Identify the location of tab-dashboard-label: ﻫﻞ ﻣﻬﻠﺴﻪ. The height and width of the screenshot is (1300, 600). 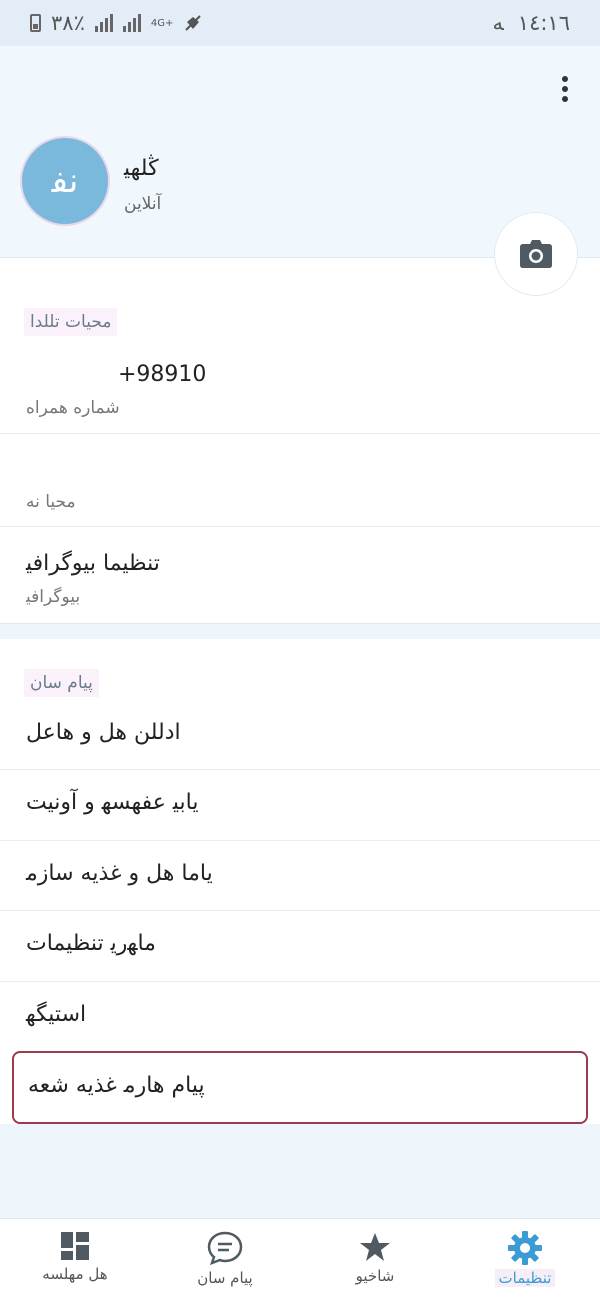
(75, 1274).